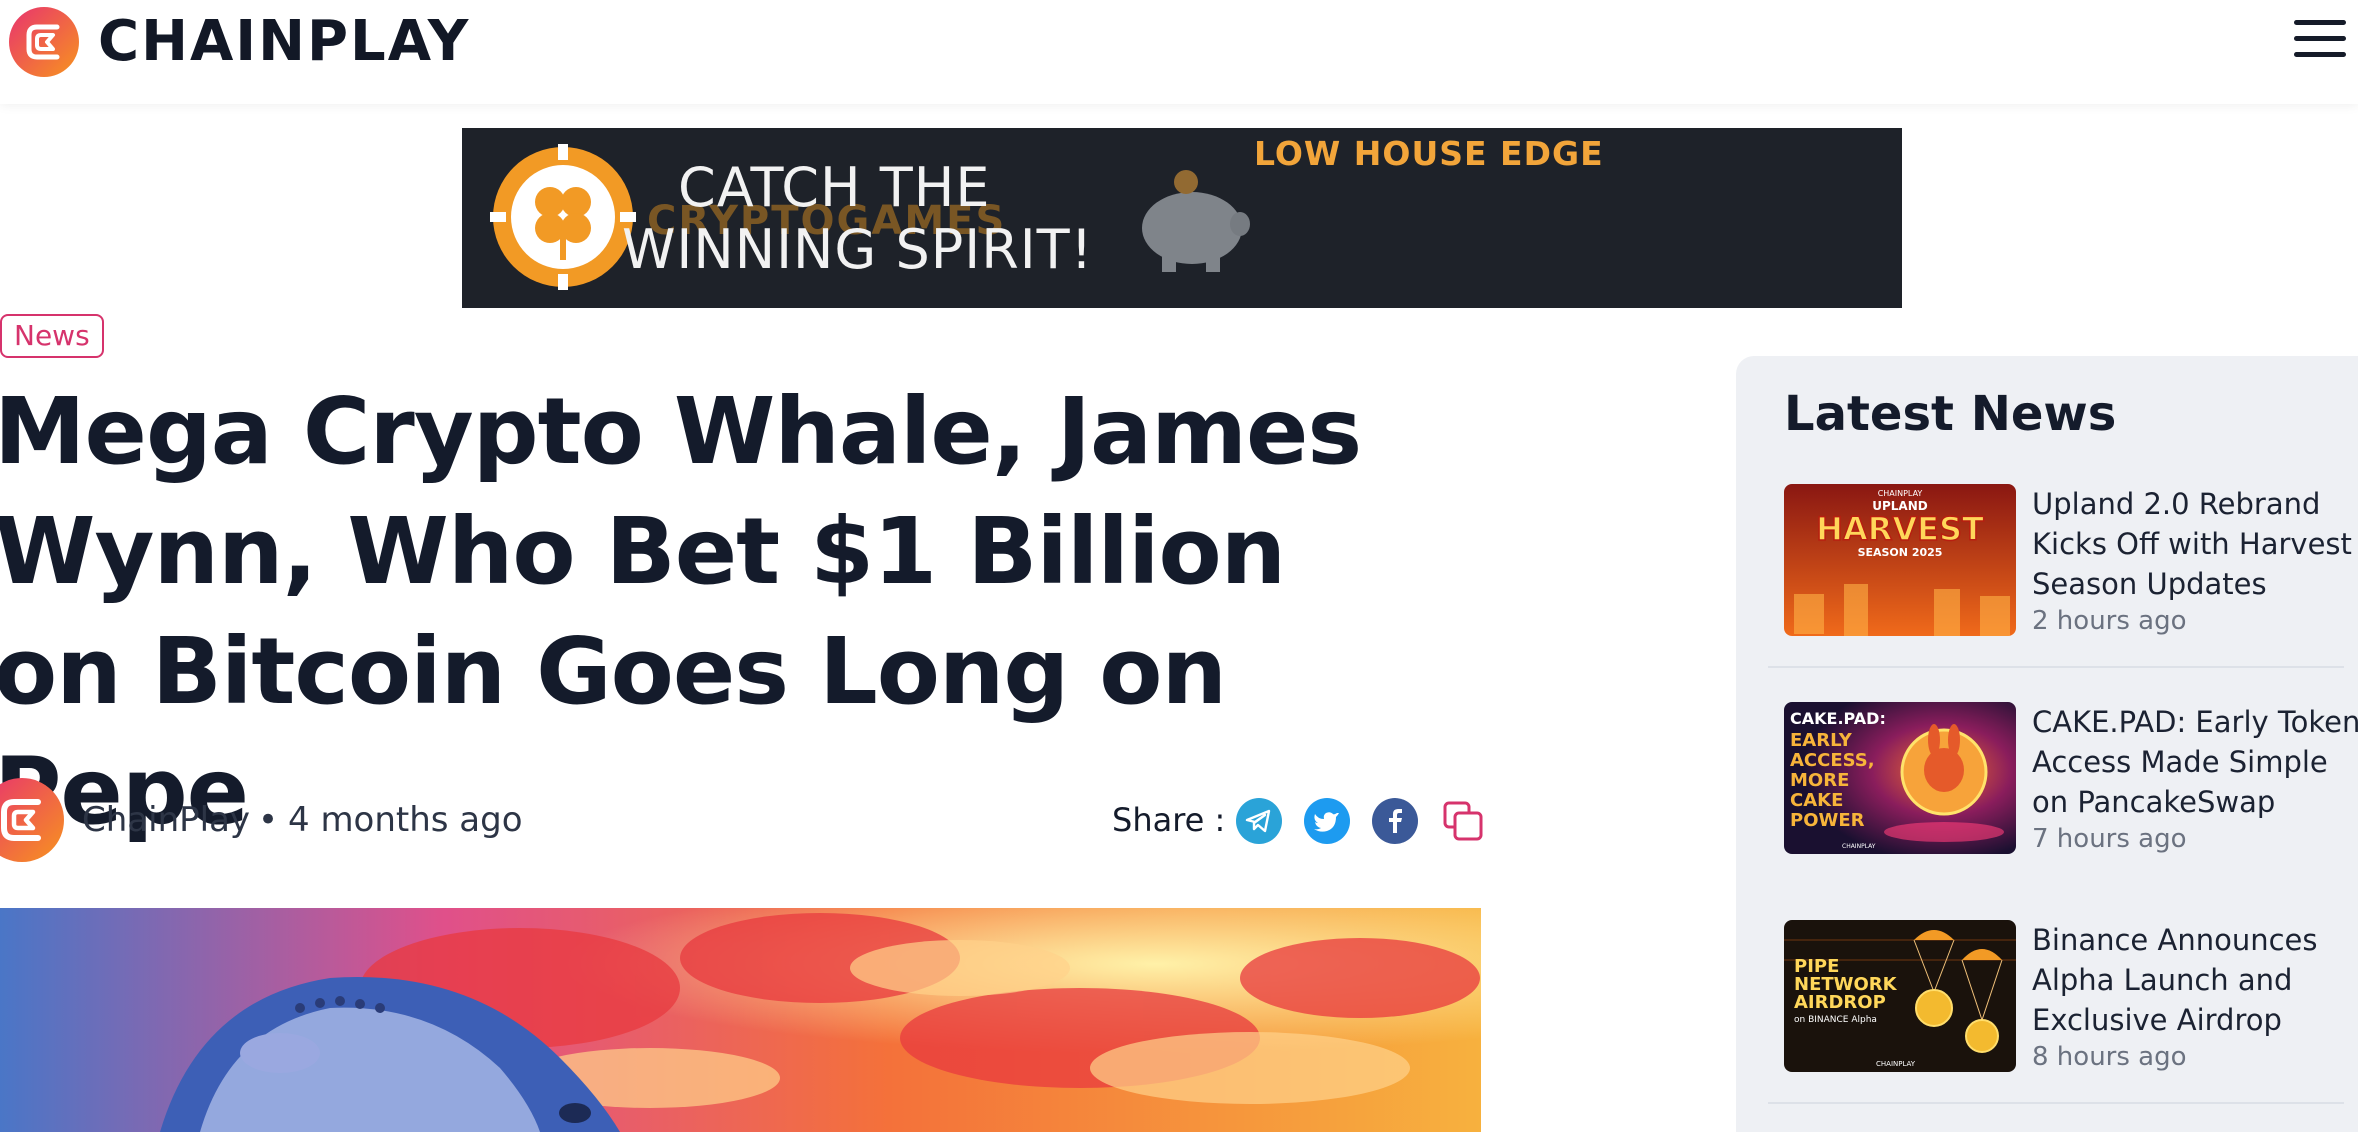 The image size is (2358, 1132). I want to click on thumb-sub: on BINANCE Alpha, so click(1835, 1020).